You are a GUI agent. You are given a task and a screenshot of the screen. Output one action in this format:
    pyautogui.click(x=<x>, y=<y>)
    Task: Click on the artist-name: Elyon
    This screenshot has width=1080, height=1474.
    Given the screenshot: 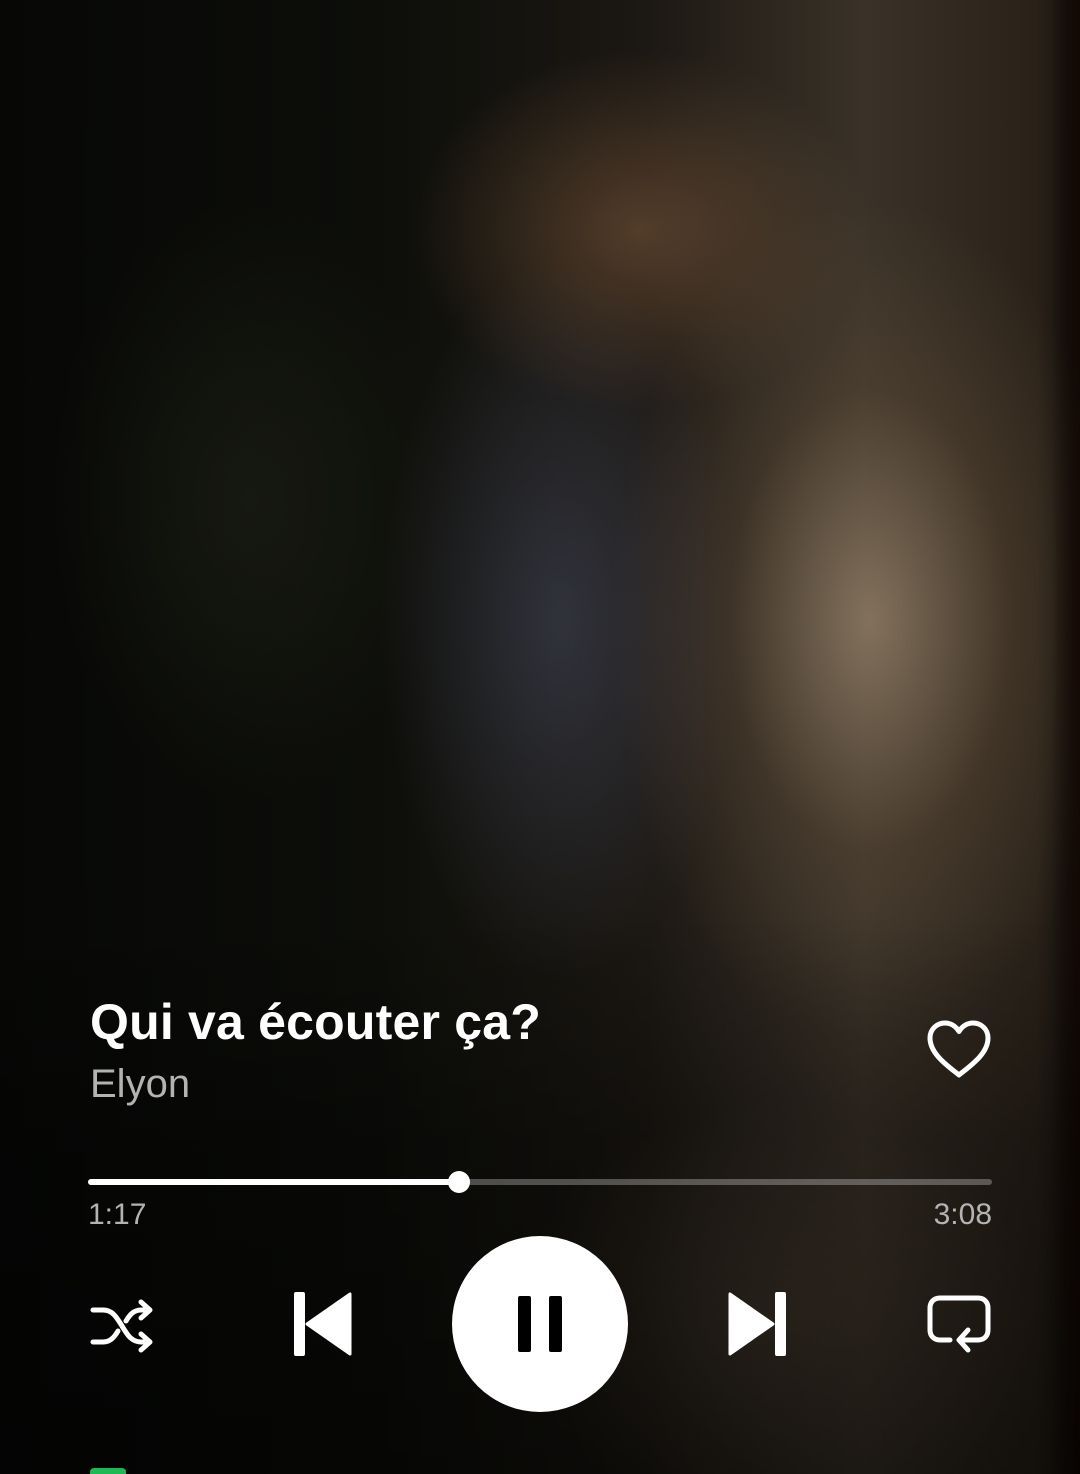 What is the action you would take?
    pyautogui.click(x=140, y=1084)
    